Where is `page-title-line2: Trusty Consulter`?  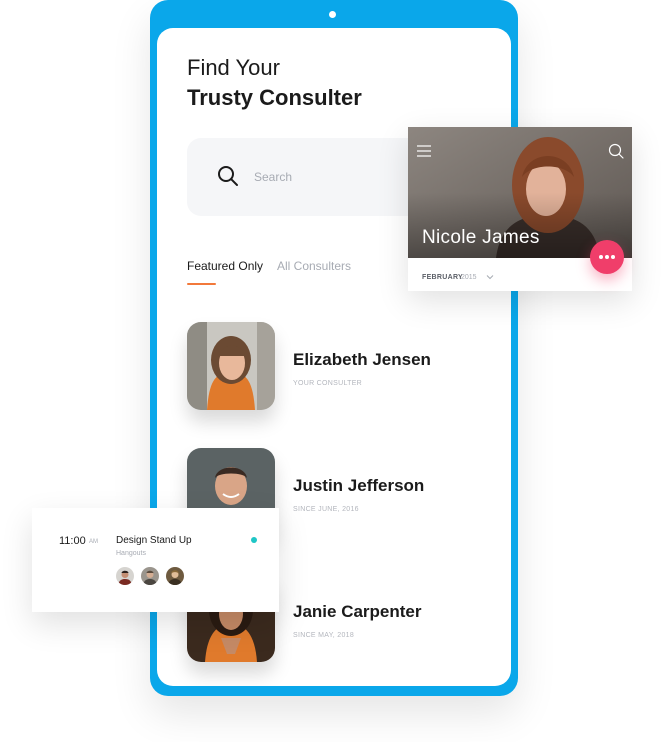
page-title-line2: Trusty Consulter is located at coordinates (274, 97).